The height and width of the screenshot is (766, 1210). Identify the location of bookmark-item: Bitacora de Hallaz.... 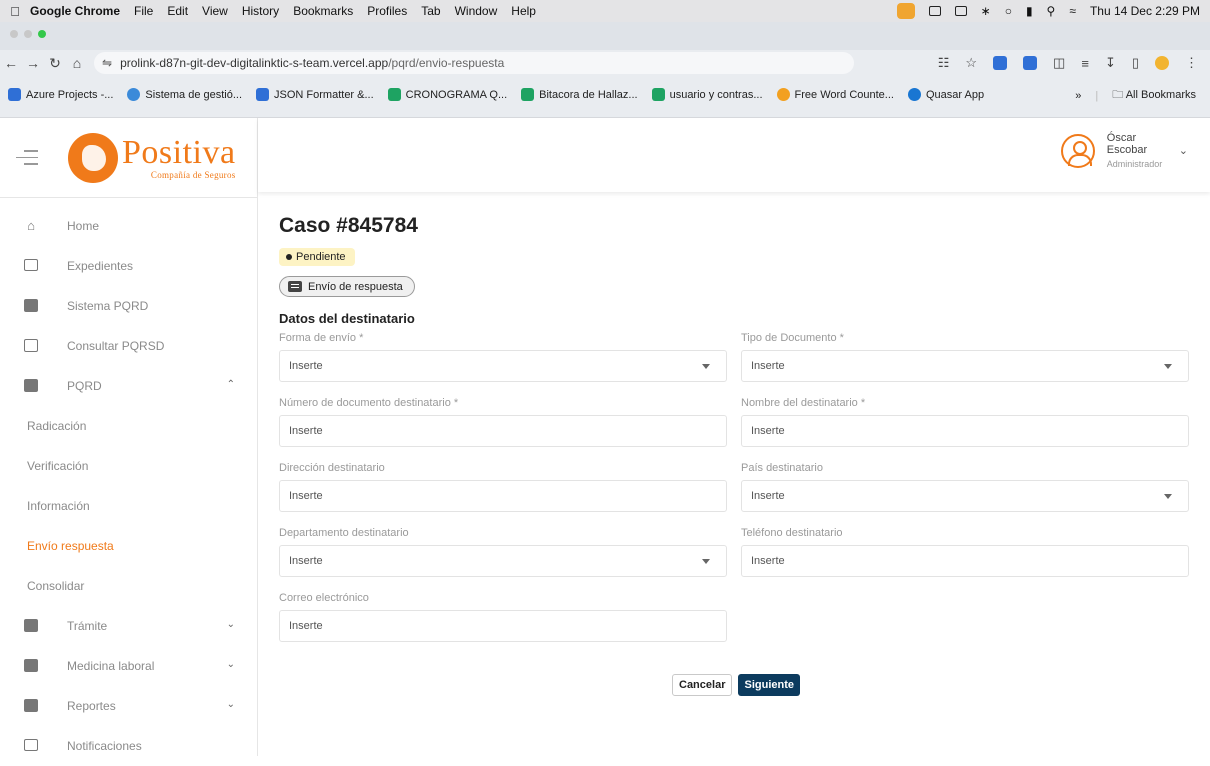
(579, 94).